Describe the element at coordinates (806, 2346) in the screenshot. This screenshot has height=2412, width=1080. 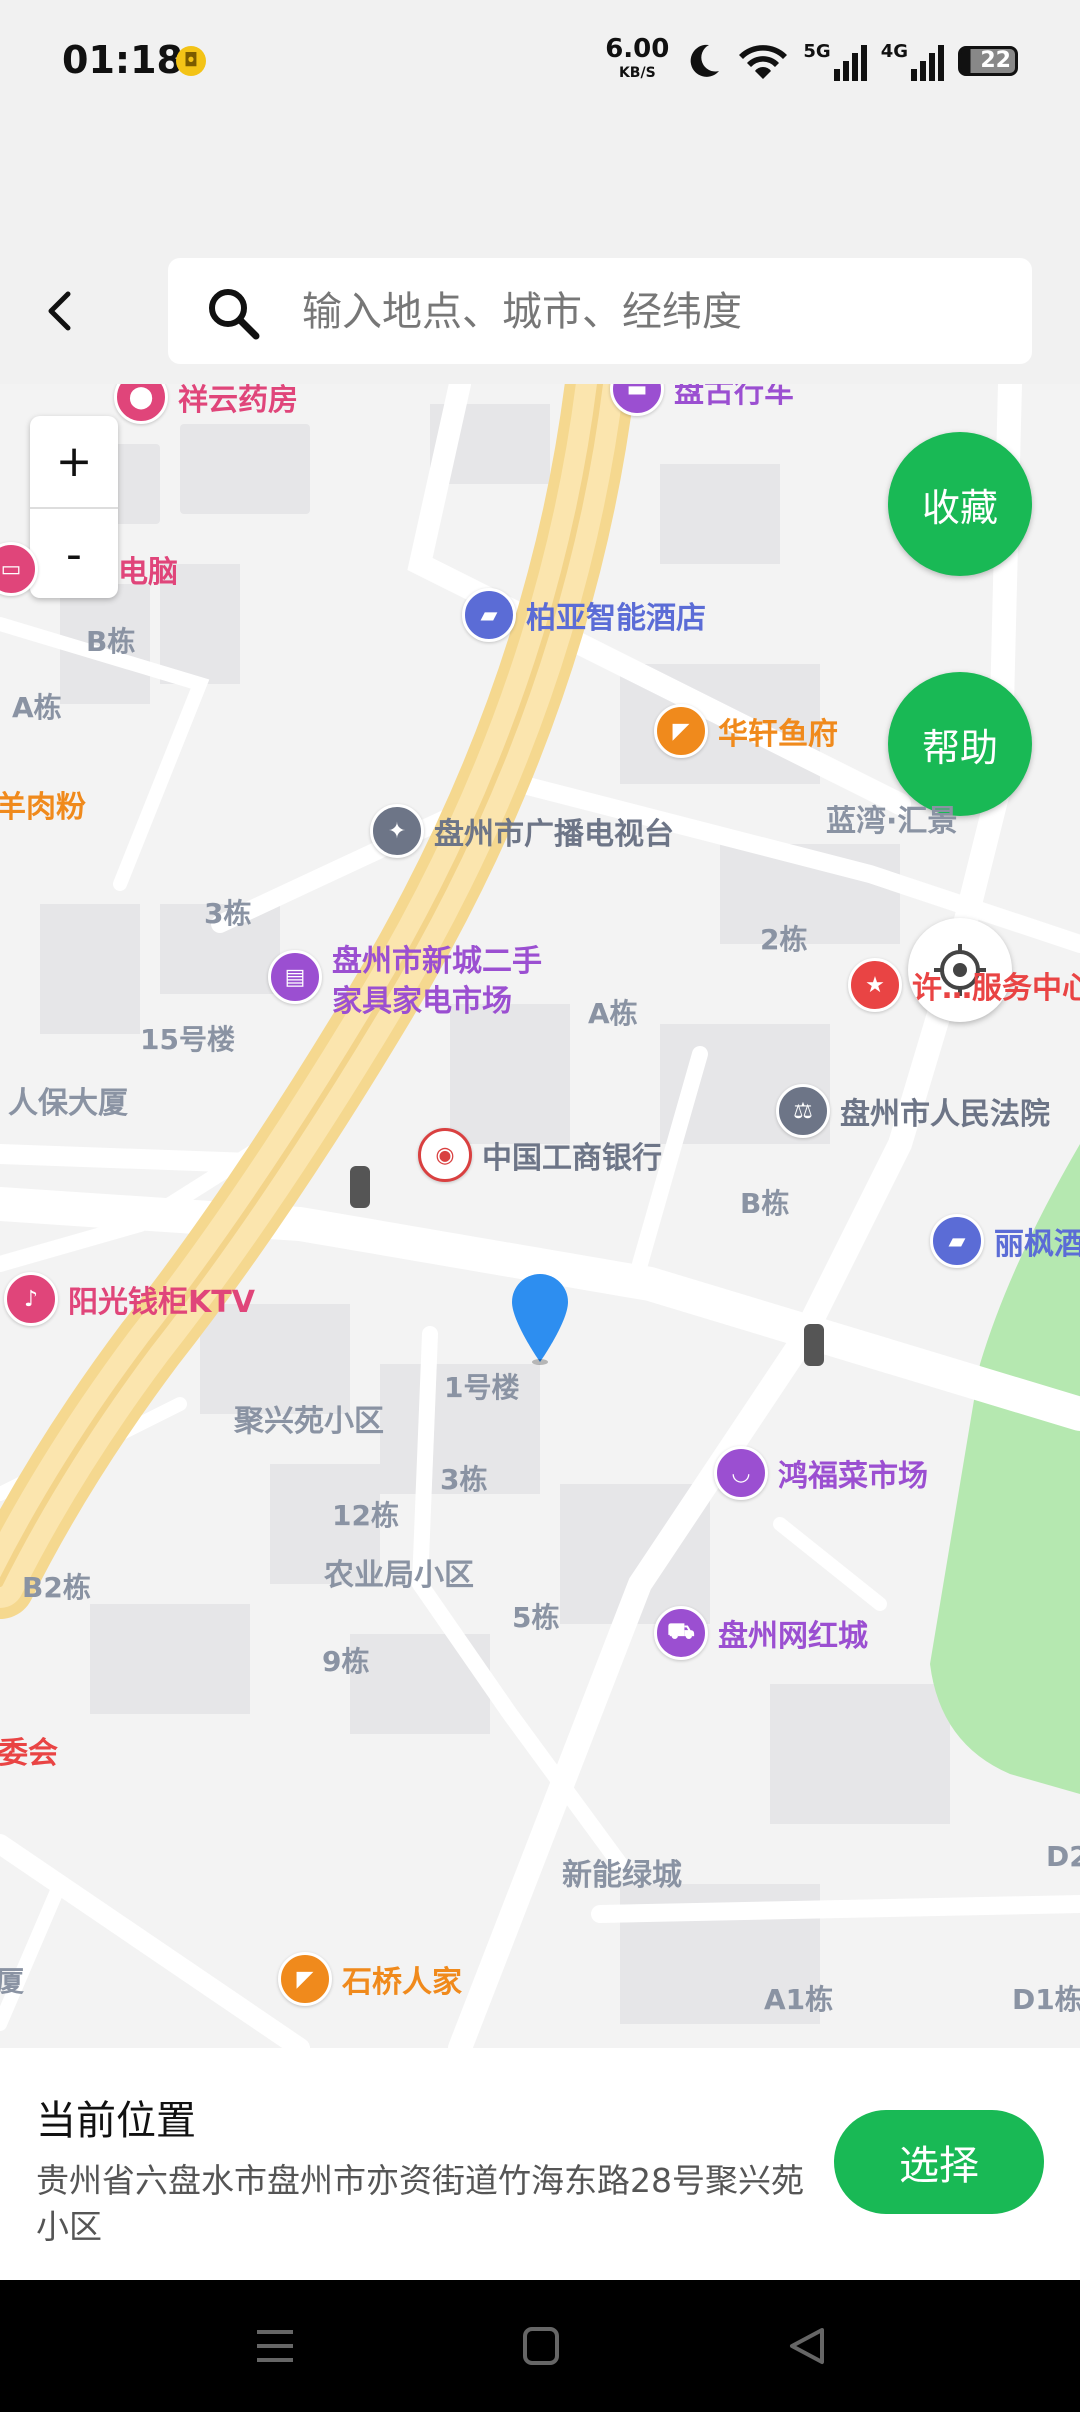
I see `back-icon` at that location.